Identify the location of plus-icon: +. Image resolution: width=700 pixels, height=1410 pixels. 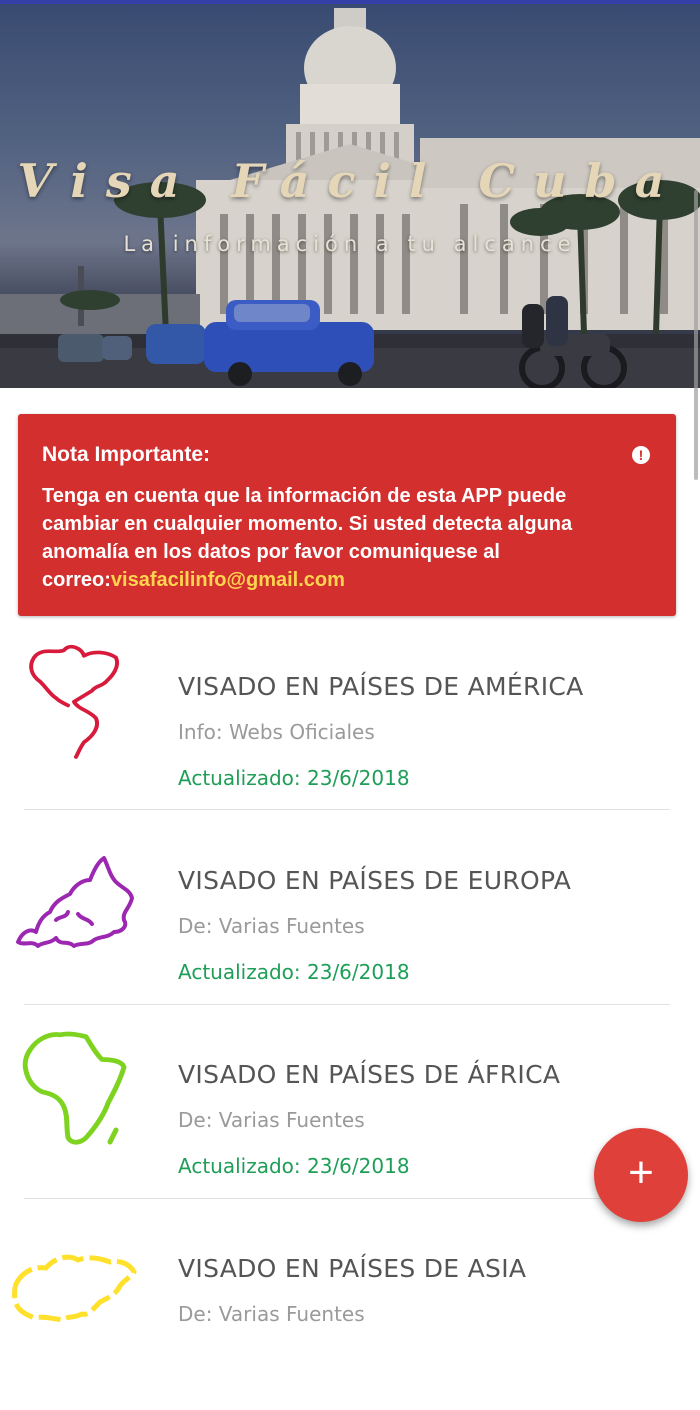
(641, 1172).